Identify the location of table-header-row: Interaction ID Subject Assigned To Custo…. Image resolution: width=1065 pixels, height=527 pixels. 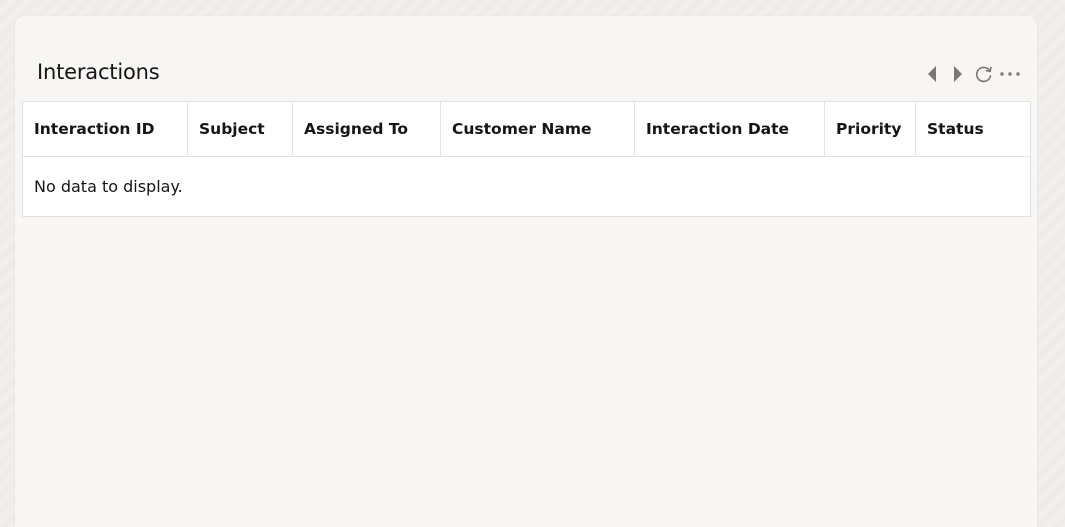
(526, 129).